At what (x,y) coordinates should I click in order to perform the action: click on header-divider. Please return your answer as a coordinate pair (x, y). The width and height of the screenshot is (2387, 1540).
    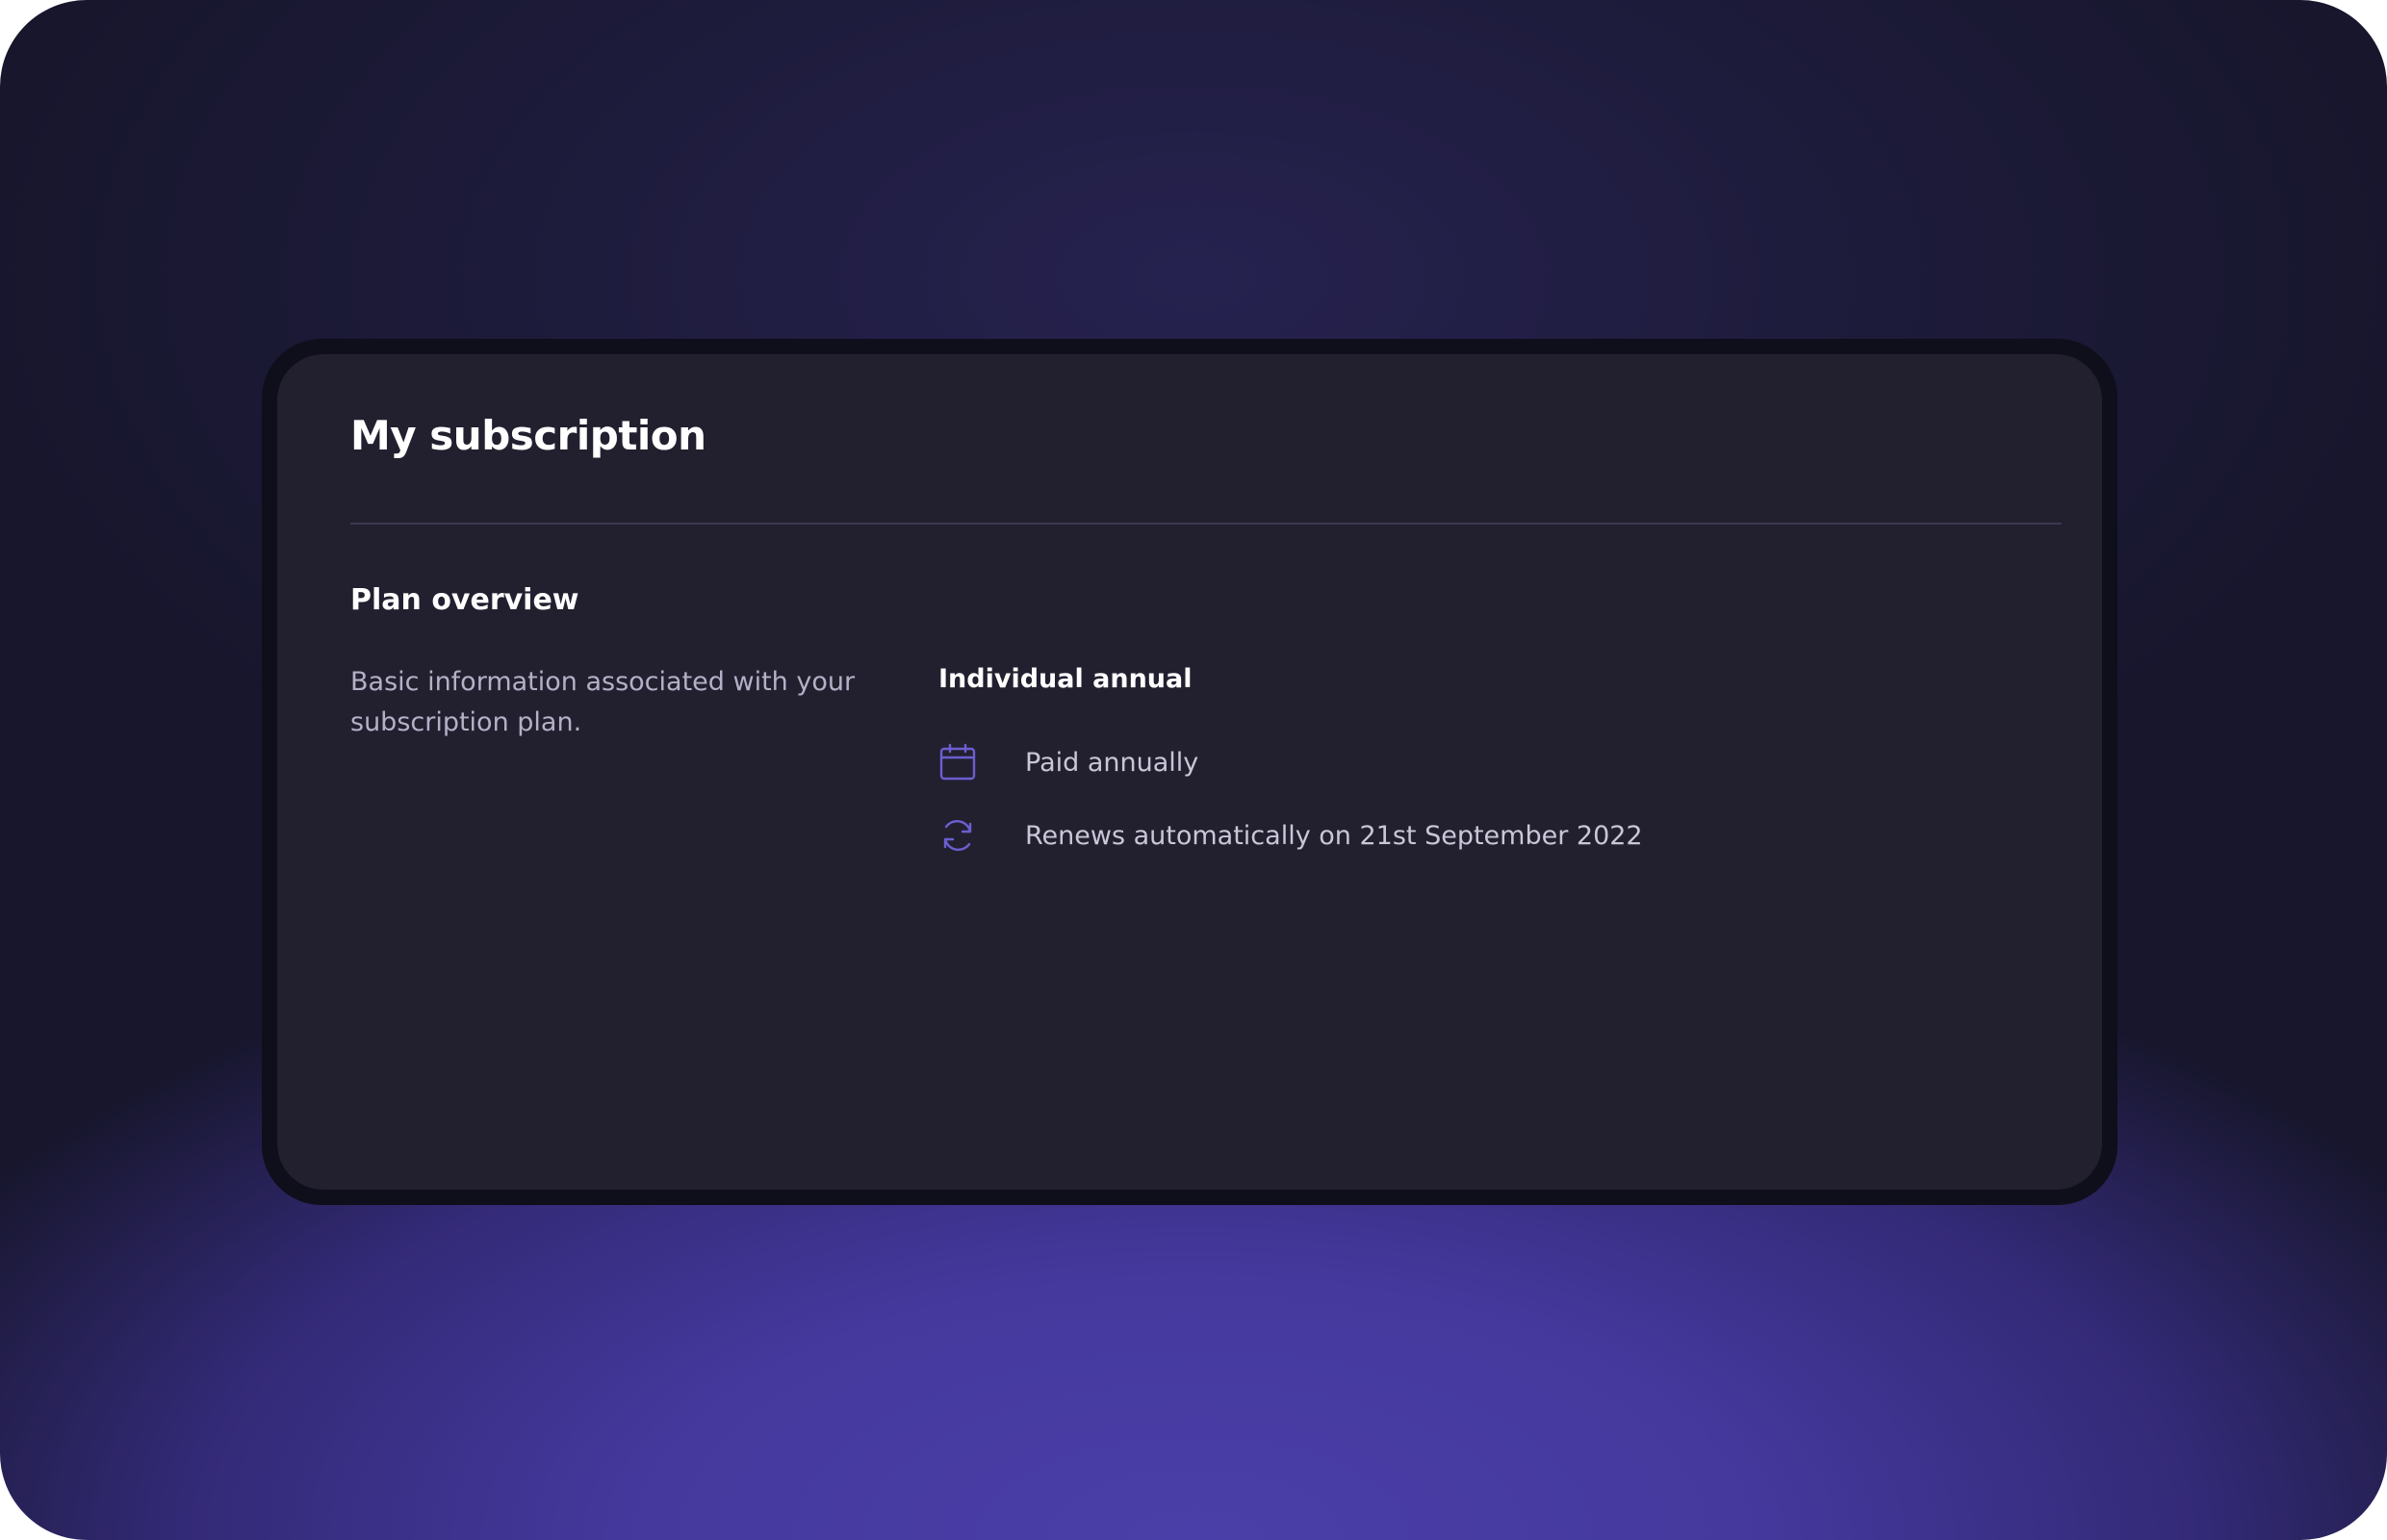
    Looking at the image, I should click on (1206, 524).